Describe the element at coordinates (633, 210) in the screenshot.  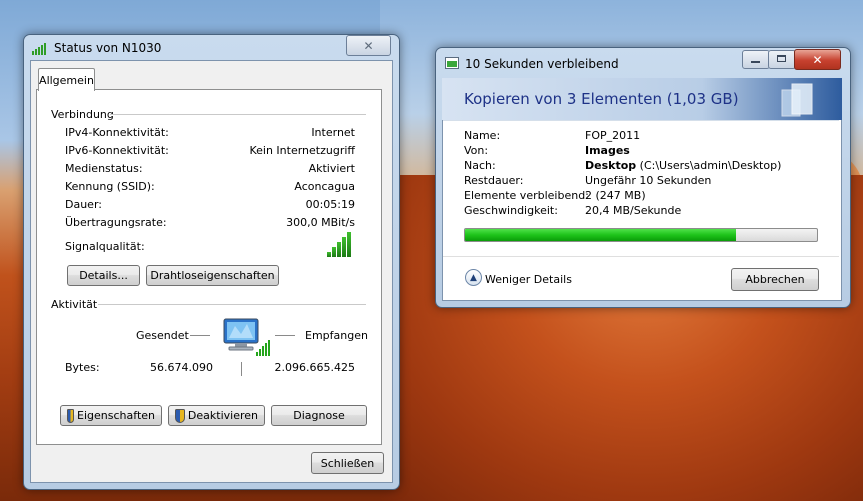
I see `speed-value: 20,4 MB/Sekunde` at that location.